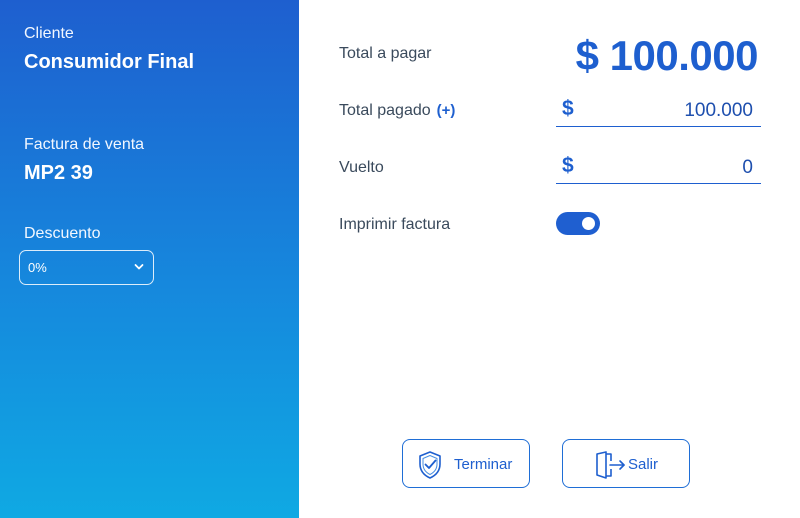  Describe the element at coordinates (361, 167) in the screenshot. I see `change-label: Vuelto` at that location.